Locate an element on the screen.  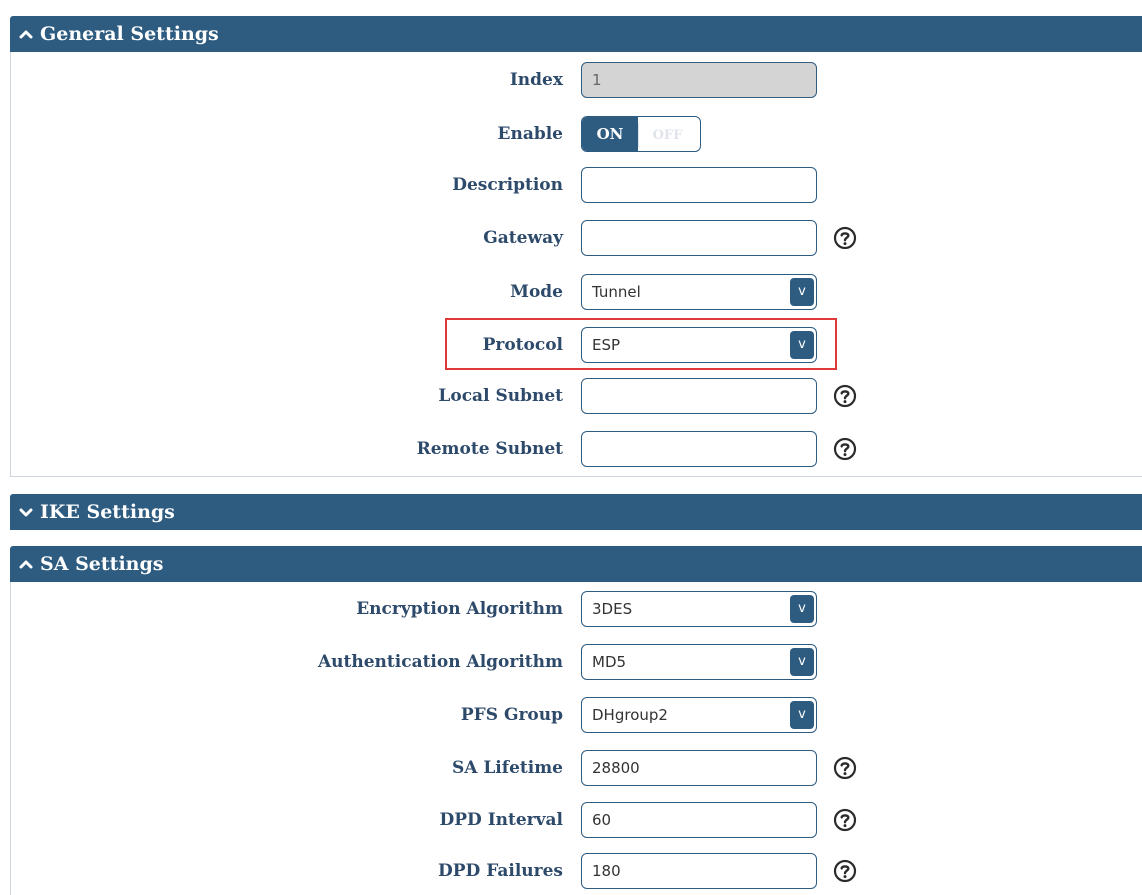
toggle-on-option: ON is located at coordinates (610, 134).